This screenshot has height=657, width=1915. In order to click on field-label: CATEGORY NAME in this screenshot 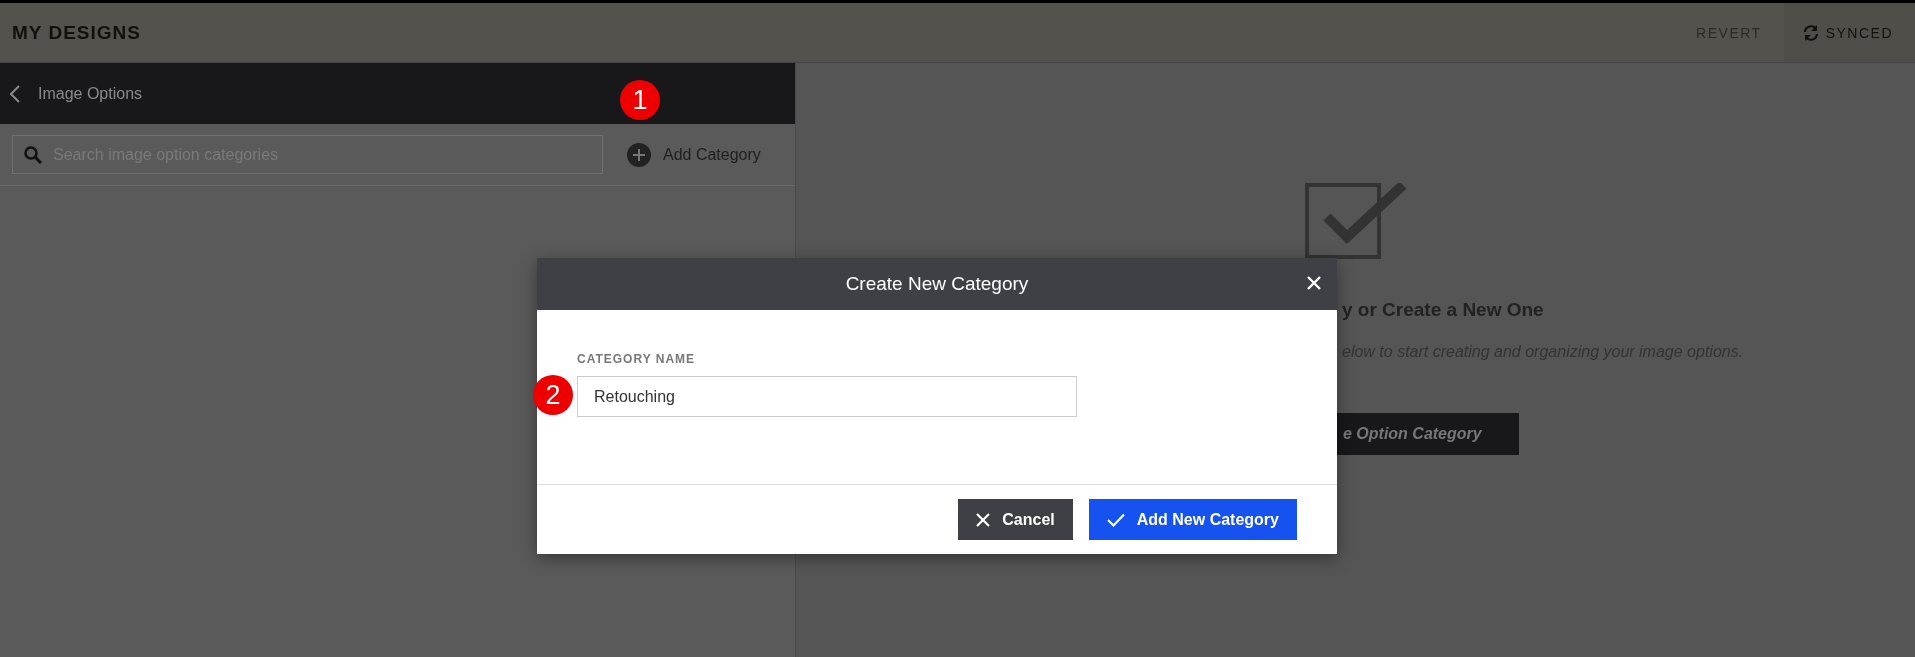, I will do `click(637, 359)`.